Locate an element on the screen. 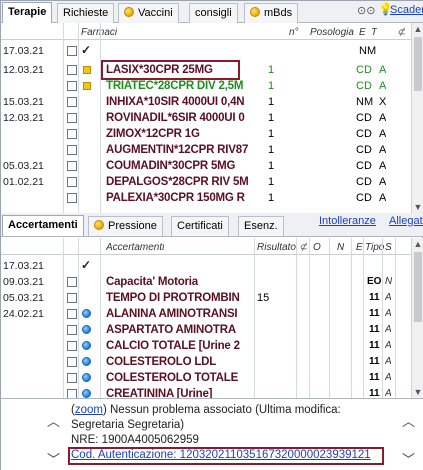 This screenshot has height=470, width=423. exam-name: TEMPO DI PROTROMBIN is located at coordinates (173, 298).